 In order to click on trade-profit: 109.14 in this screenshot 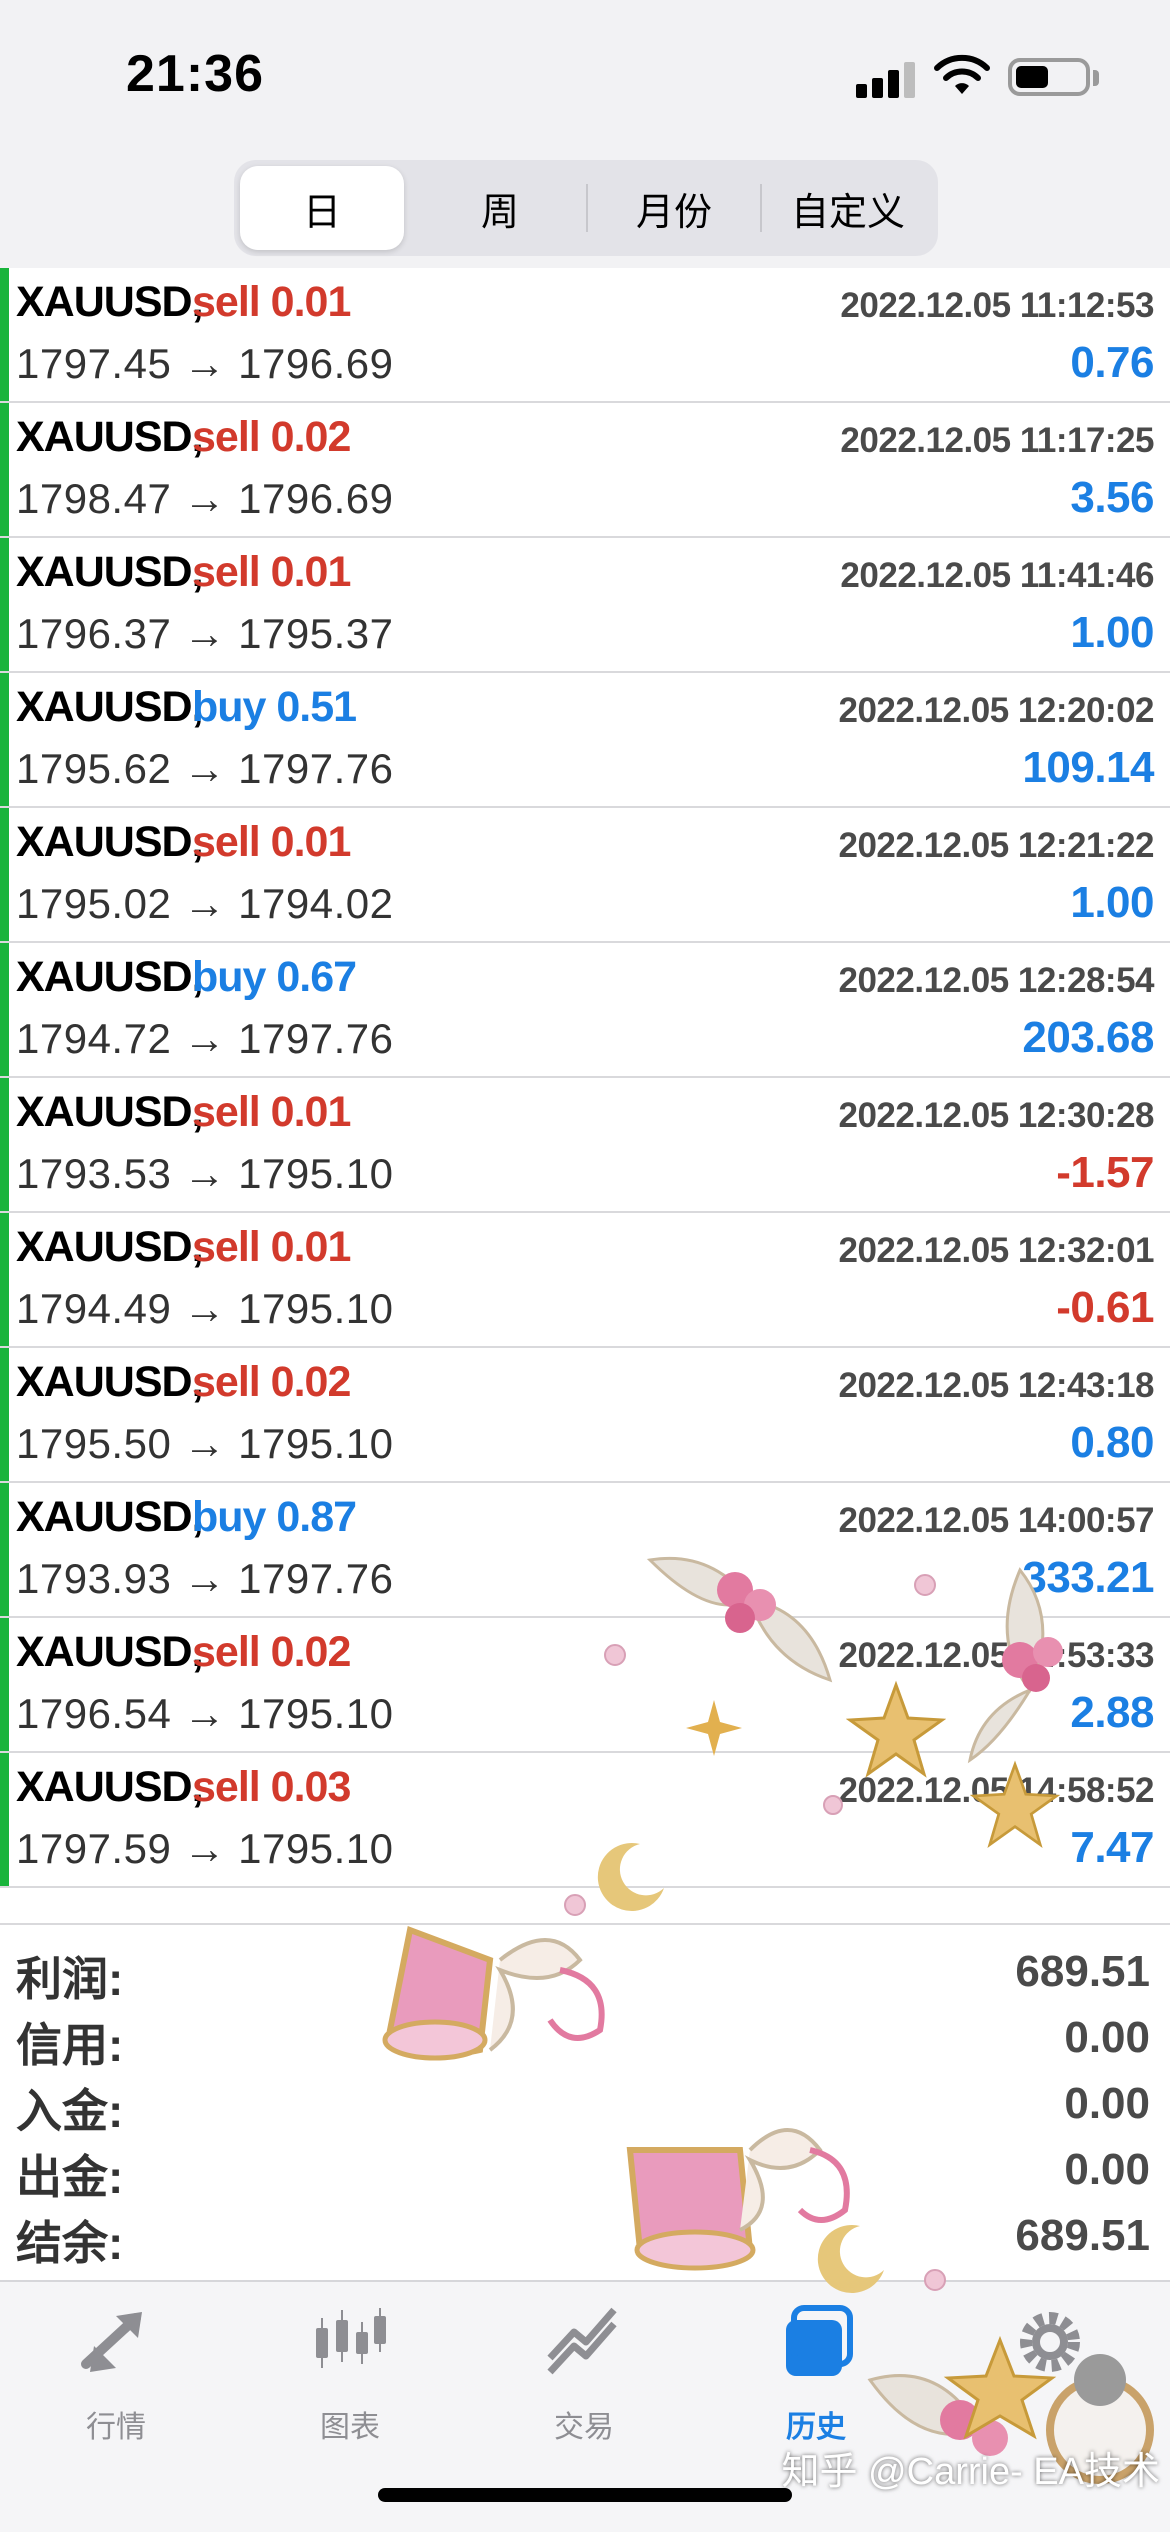, I will do `click(1088, 767)`.